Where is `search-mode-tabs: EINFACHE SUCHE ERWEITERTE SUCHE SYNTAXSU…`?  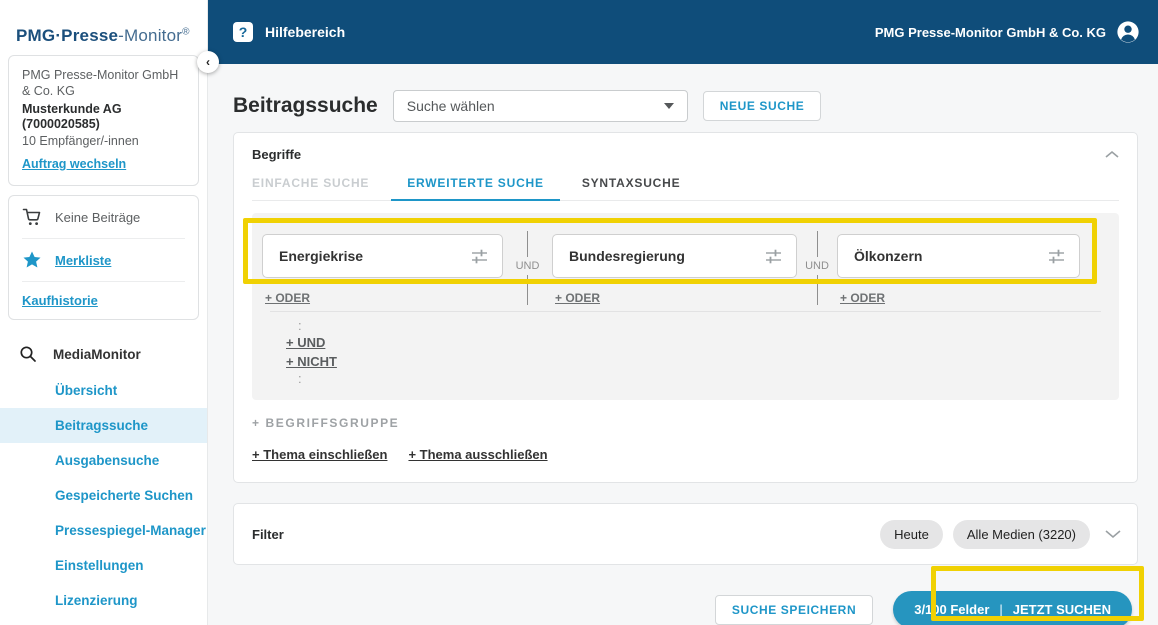 search-mode-tabs: EINFACHE SUCHE ERWEITERTE SUCHE SYNTAXSU… is located at coordinates (685, 188).